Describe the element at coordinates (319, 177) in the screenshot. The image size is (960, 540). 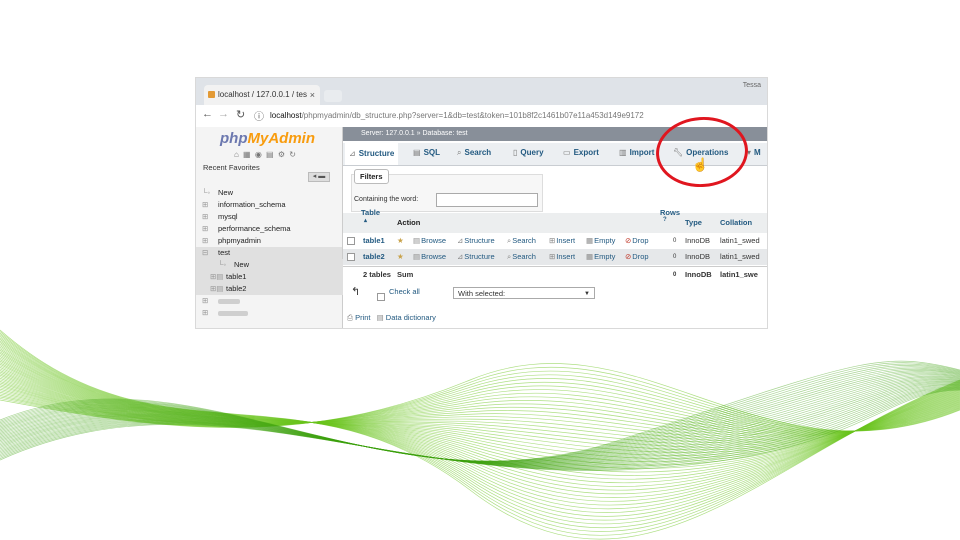
I see `collapse-all-icon: ◂ ▬` at that location.